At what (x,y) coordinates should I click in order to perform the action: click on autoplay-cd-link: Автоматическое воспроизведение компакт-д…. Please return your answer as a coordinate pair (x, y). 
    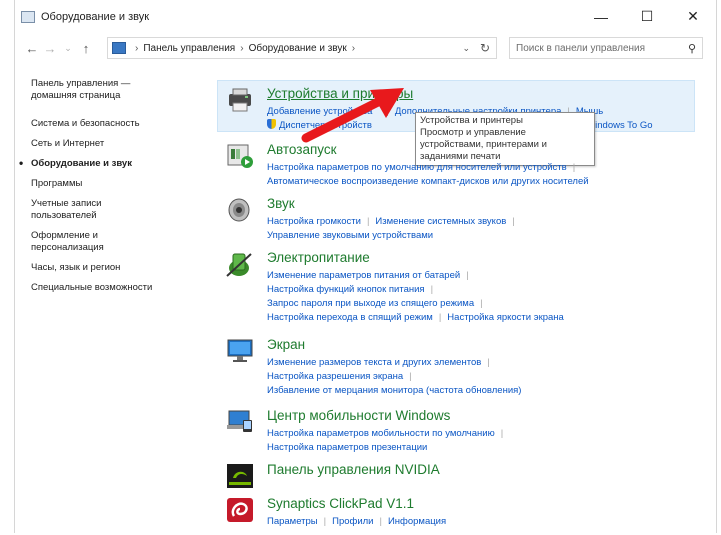
    Looking at the image, I should click on (428, 181).